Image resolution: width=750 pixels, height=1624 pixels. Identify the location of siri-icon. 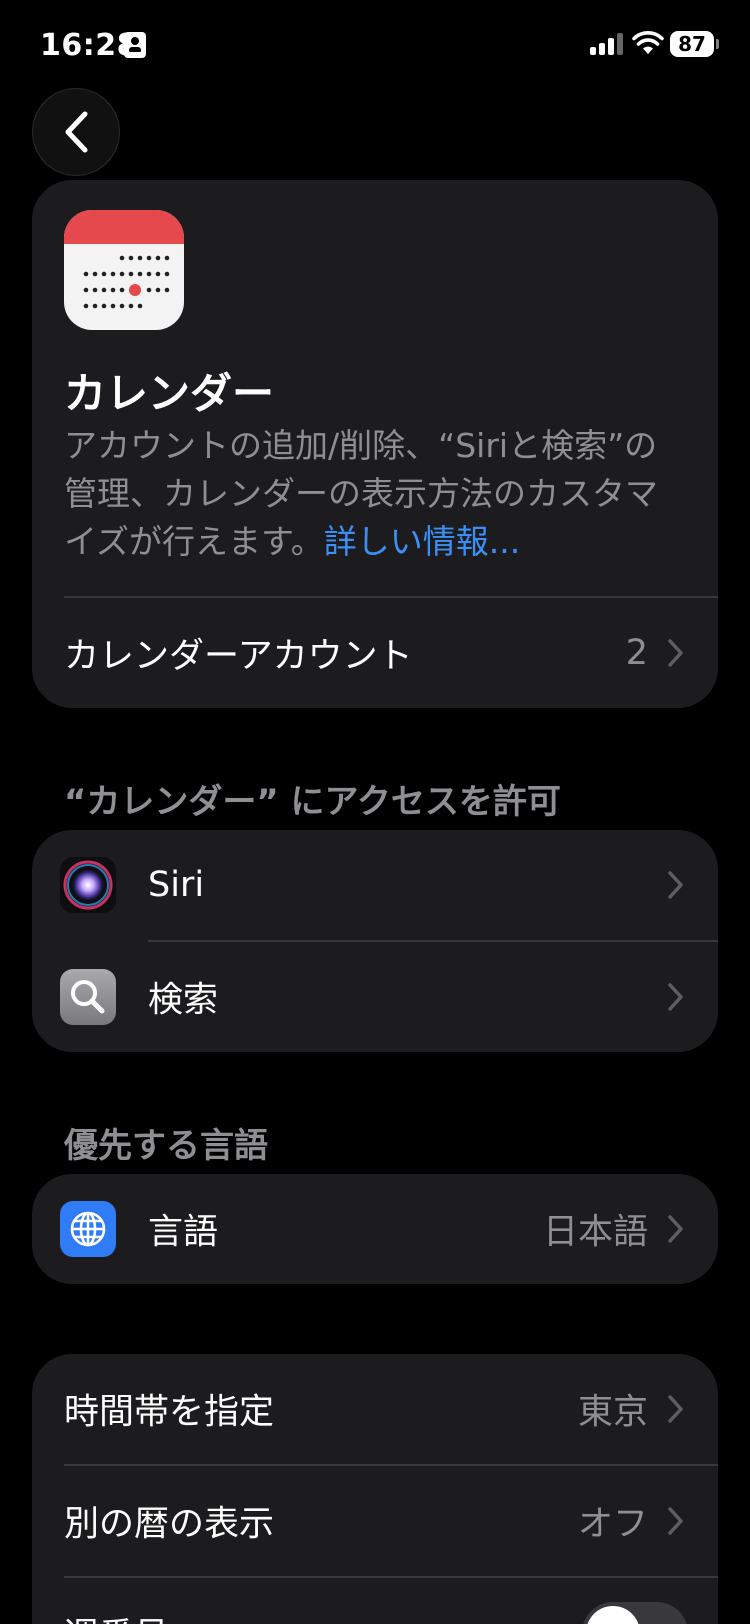
(88, 885).